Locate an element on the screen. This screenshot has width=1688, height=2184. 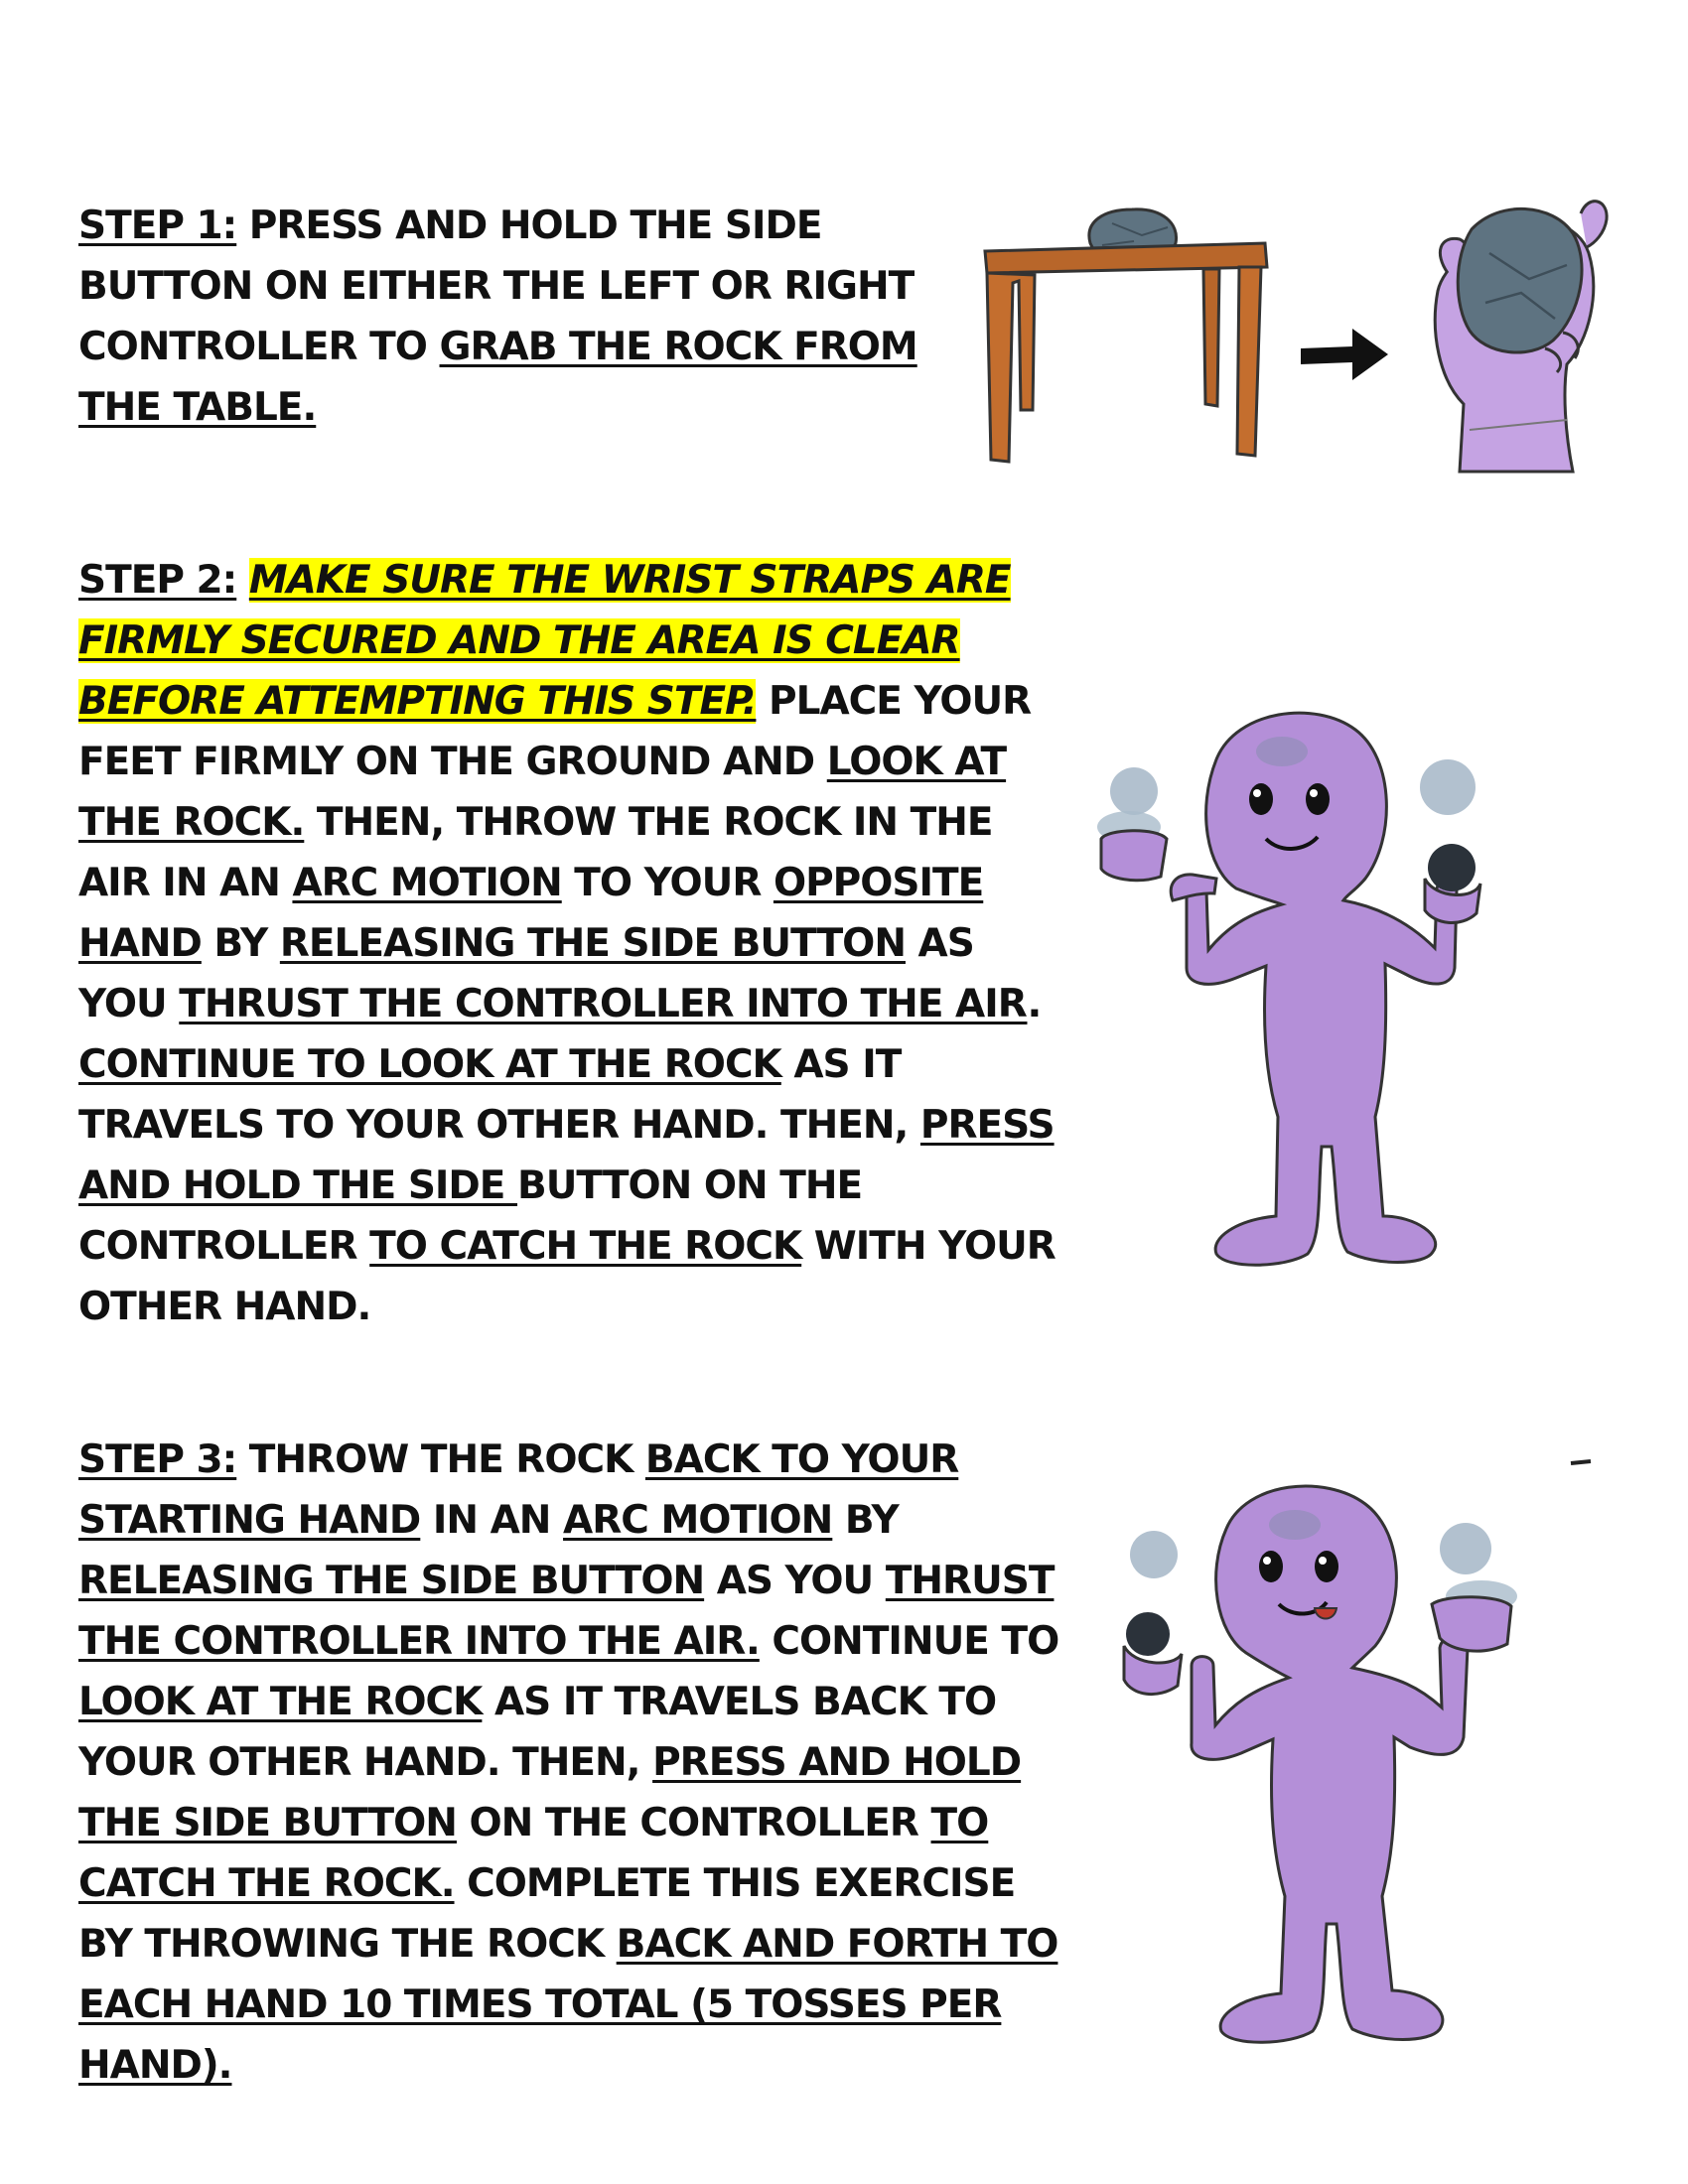
step-2-segment: STEP 2: is located at coordinates (157, 580).